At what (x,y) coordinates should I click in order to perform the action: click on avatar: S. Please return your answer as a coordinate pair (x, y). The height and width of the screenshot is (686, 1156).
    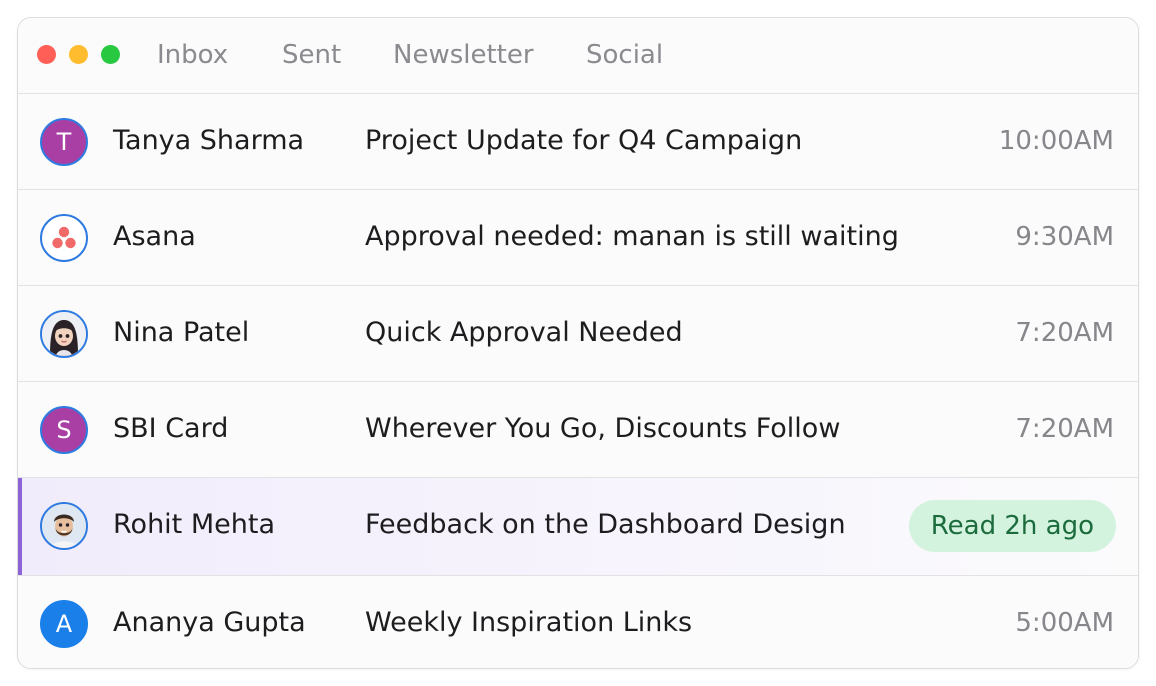
    Looking at the image, I should click on (64, 430).